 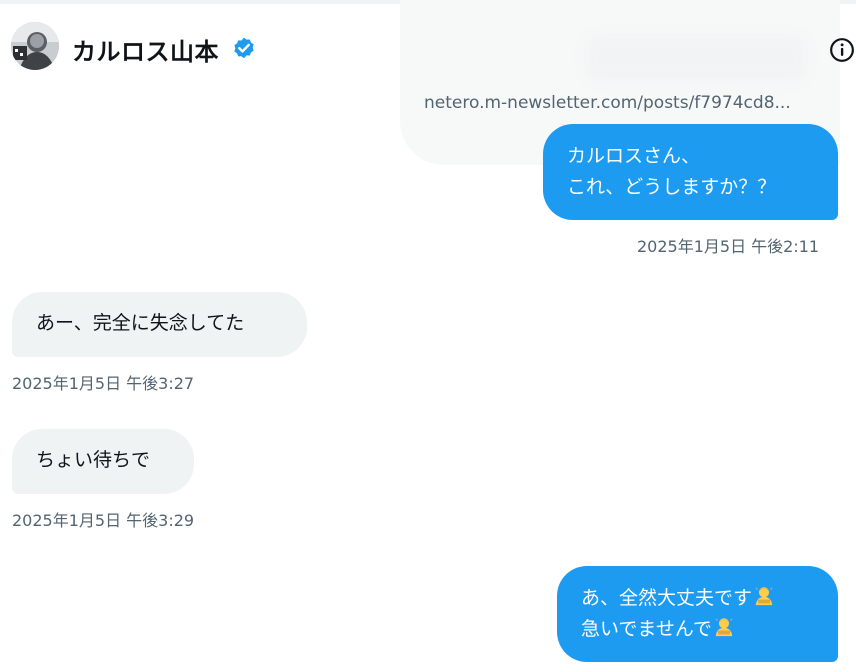 What do you see at coordinates (103, 520) in the screenshot?
I see `message-timestamp: 2025年1月5日 午後3:29` at bounding box center [103, 520].